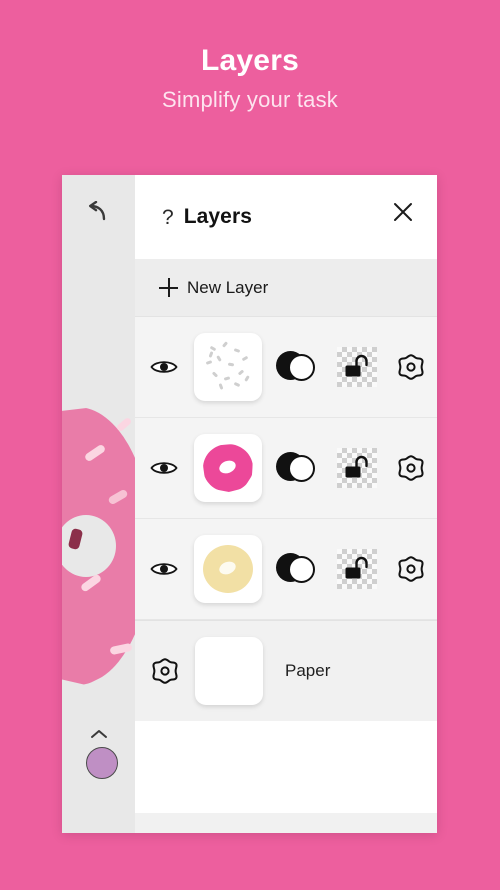  I want to click on chevron-up-icon, so click(99, 734).